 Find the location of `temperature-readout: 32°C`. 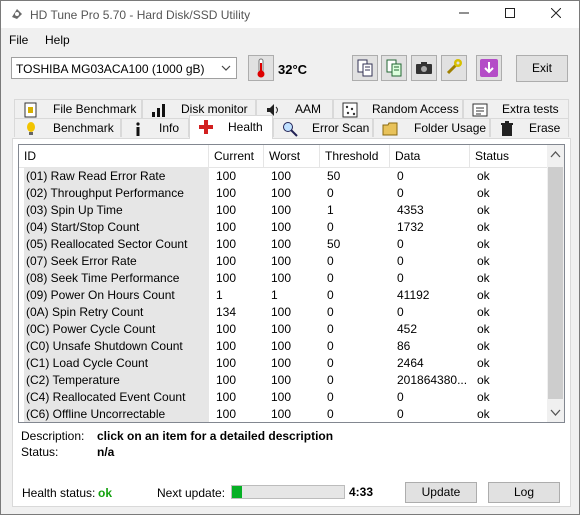

temperature-readout: 32°C is located at coordinates (293, 69).